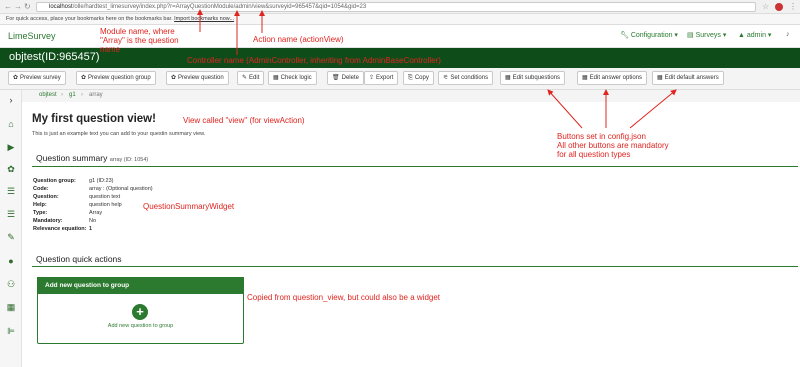  What do you see at coordinates (41, 189) in the screenshot?
I see `field-label: Code:` at bounding box center [41, 189].